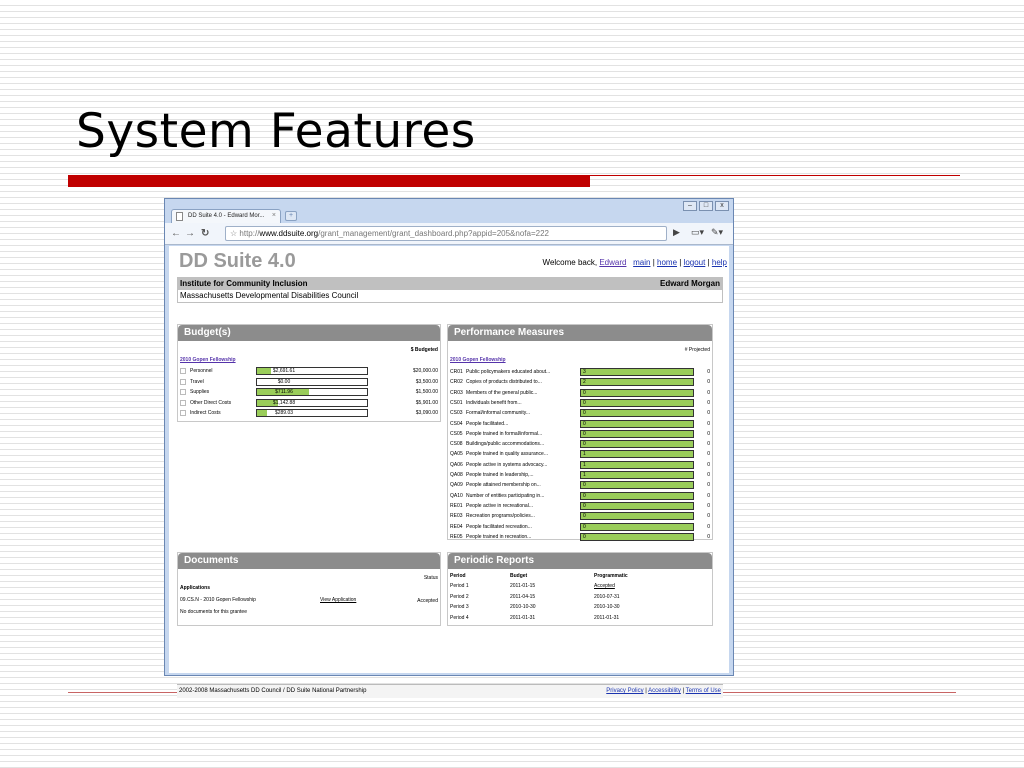 The image size is (1024, 768). What do you see at coordinates (197, 381) in the screenshot?
I see `budget-category: Travel` at bounding box center [197, 381].